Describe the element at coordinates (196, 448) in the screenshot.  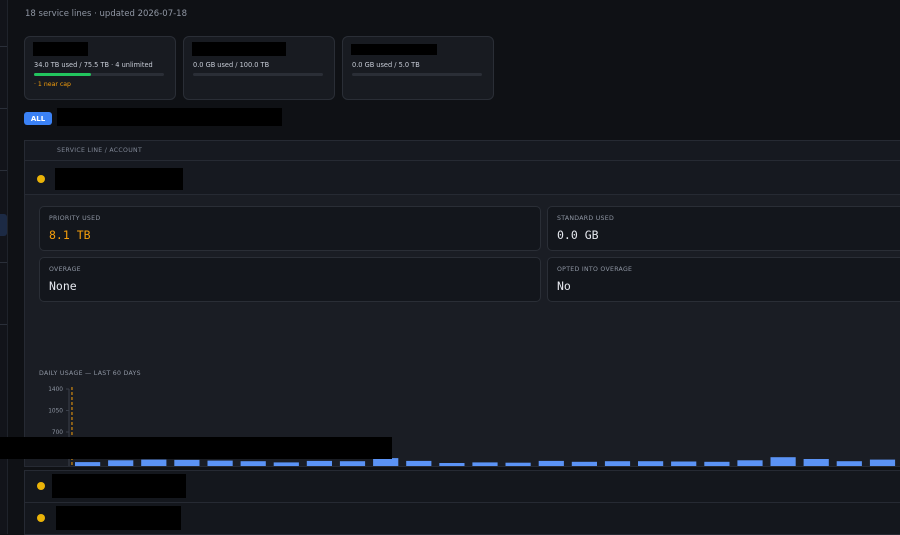
I see `redacted-banner` at that location.